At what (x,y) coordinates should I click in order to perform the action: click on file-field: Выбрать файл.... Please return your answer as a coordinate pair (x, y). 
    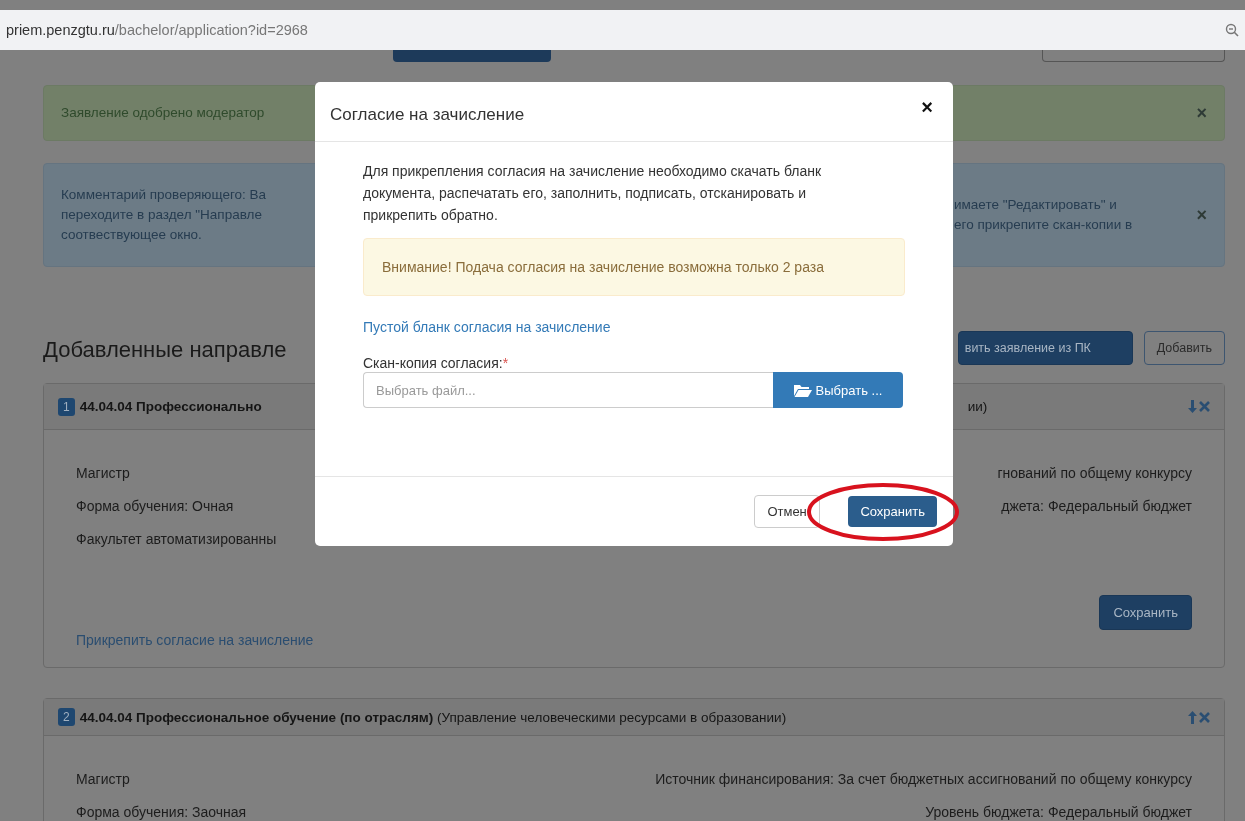
    Looking at the image, I should click on (568, 390).